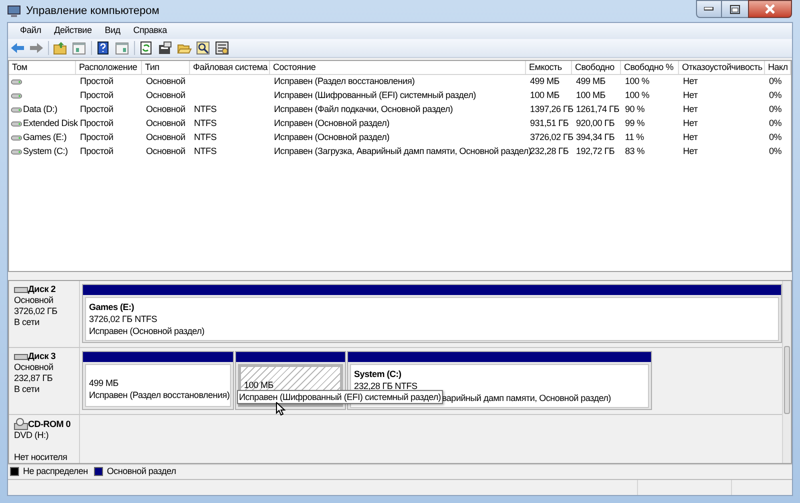  What do you see at coordinates (31, 31) in the screenshot?
I see `menu-item: Файл` at bounding box center [31, 31].